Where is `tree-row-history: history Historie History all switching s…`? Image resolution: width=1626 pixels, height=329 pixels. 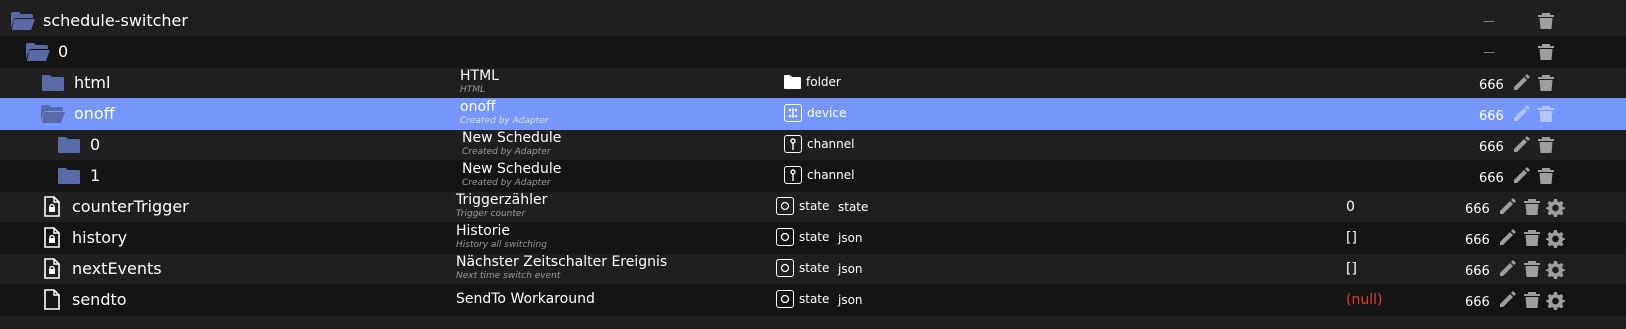 tree-row-history: history Historie History all switching s… is located at coordinates (813, 238).